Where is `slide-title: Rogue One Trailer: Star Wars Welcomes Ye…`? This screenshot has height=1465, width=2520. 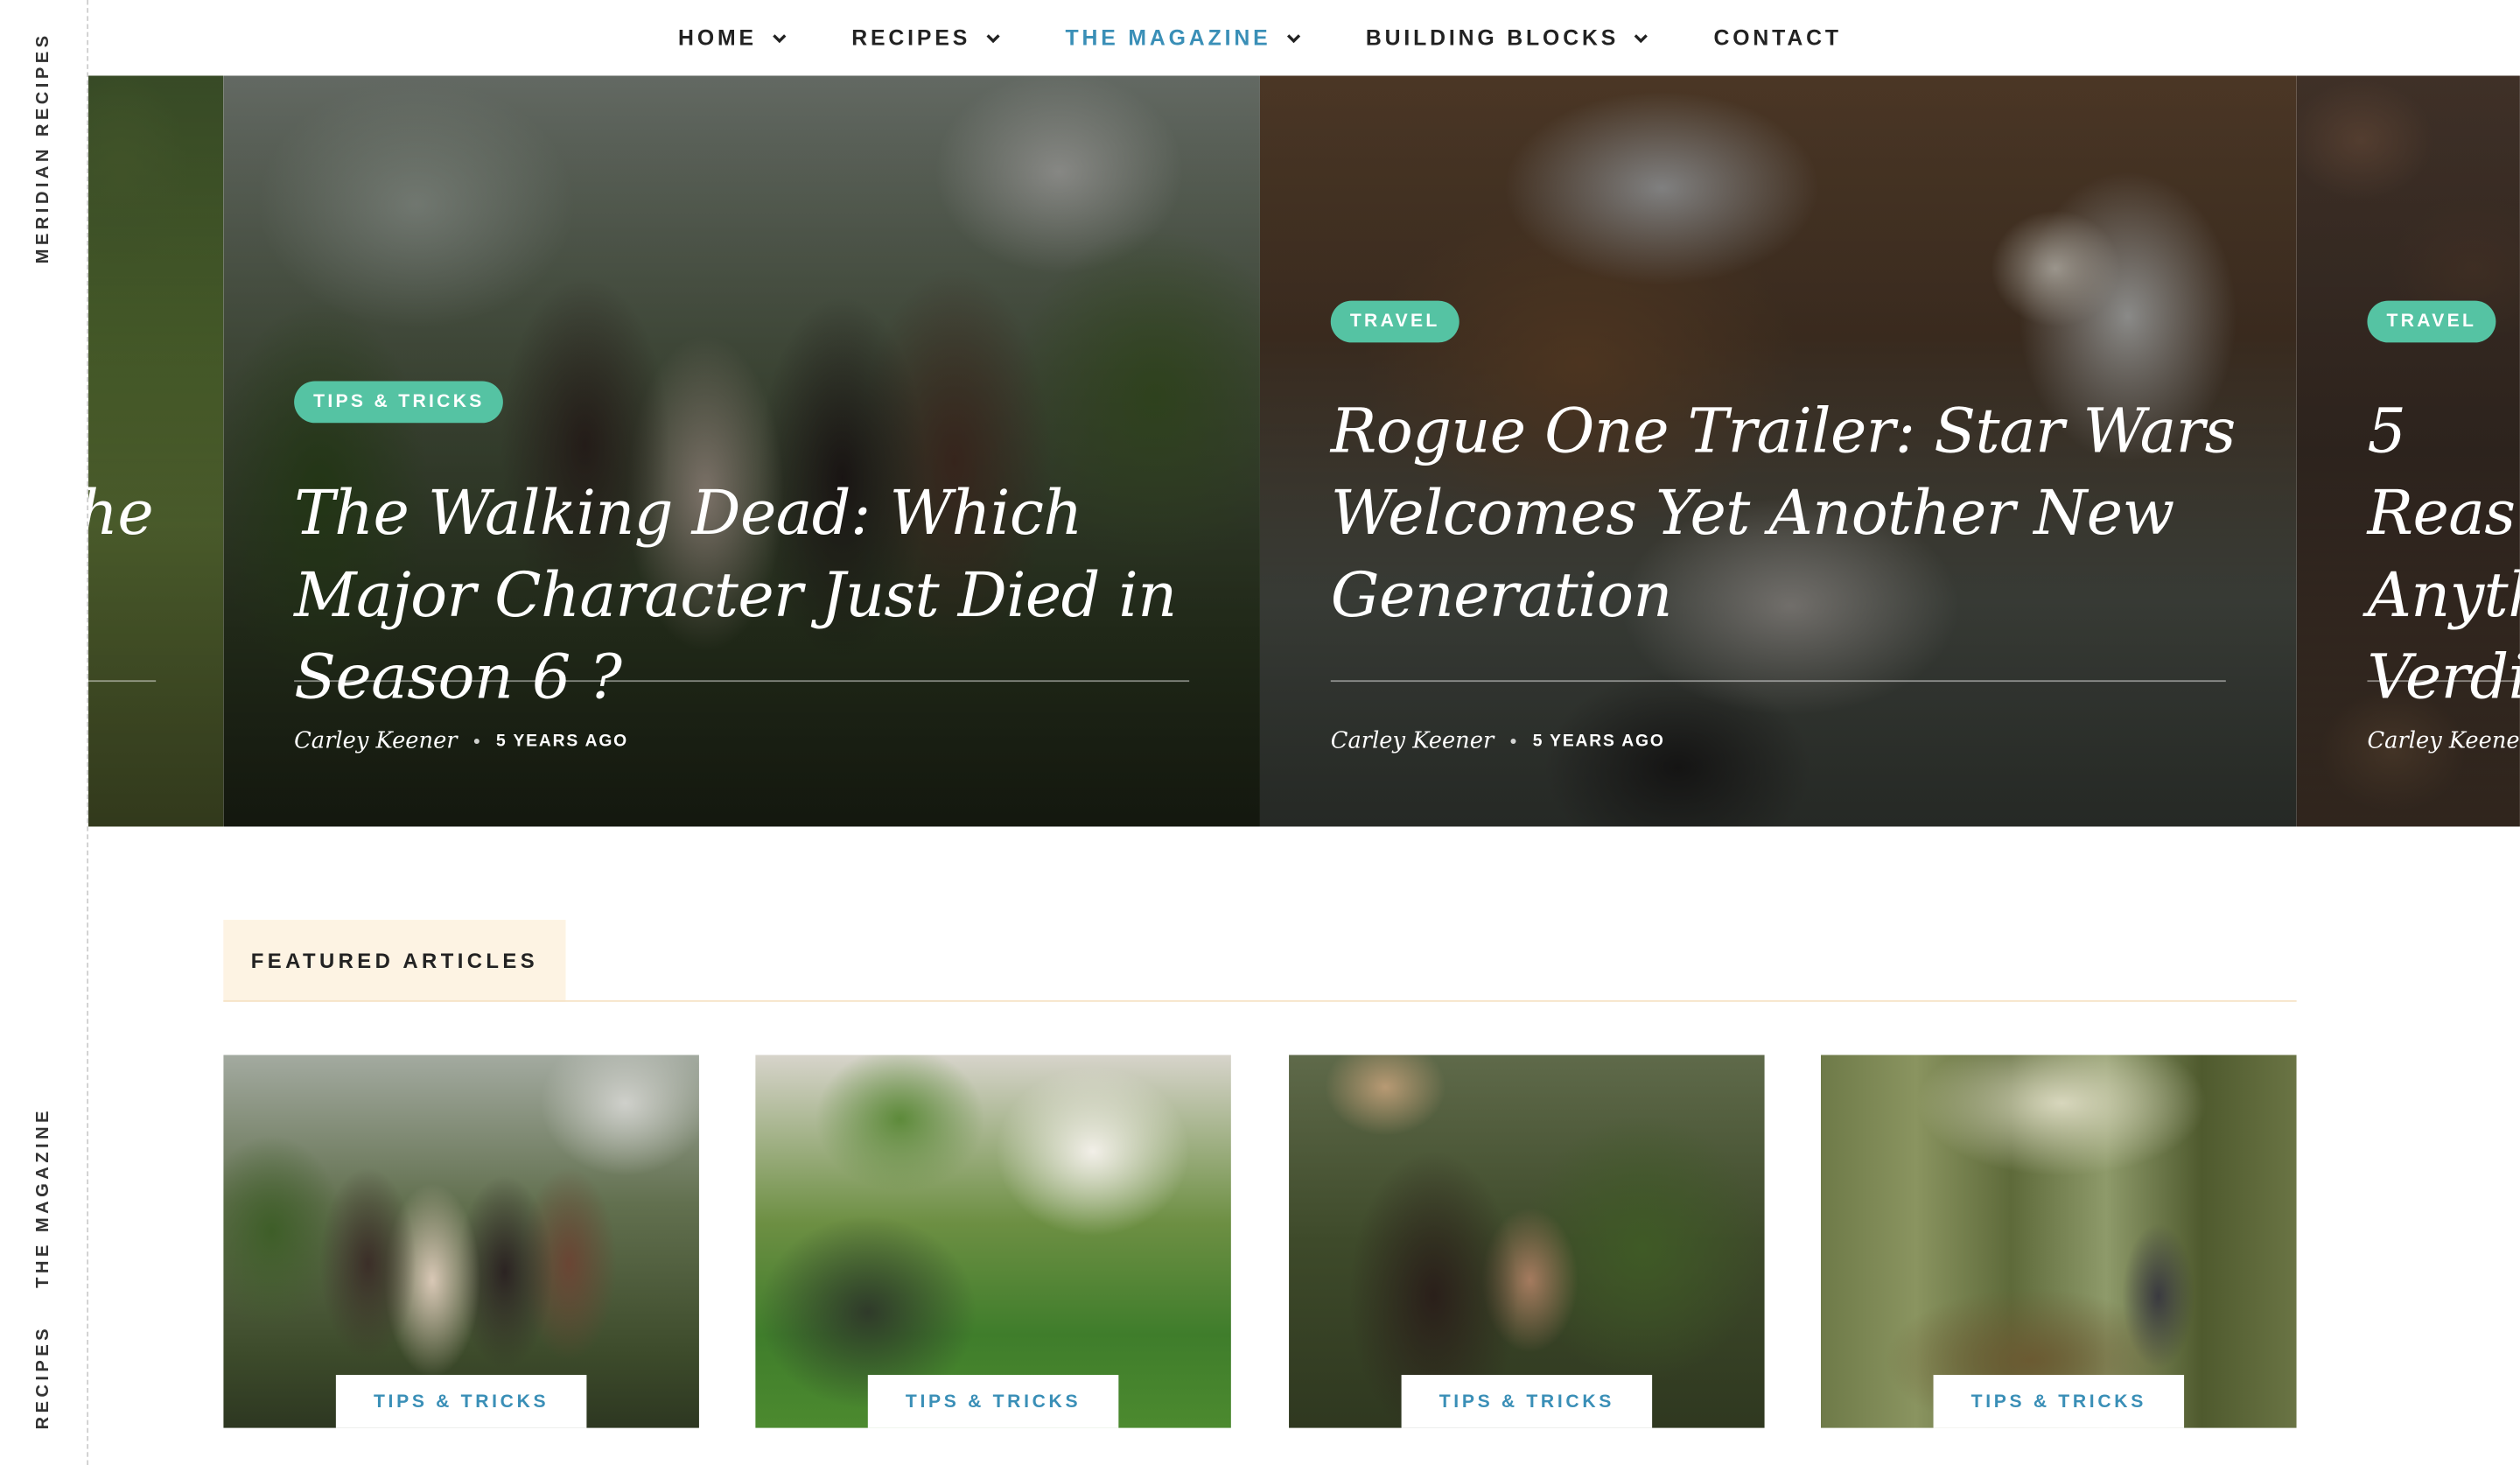
slide-title: Rogue One Trailer: Star Wars Welcomes Ye… is located at coordinates (1797, 514).